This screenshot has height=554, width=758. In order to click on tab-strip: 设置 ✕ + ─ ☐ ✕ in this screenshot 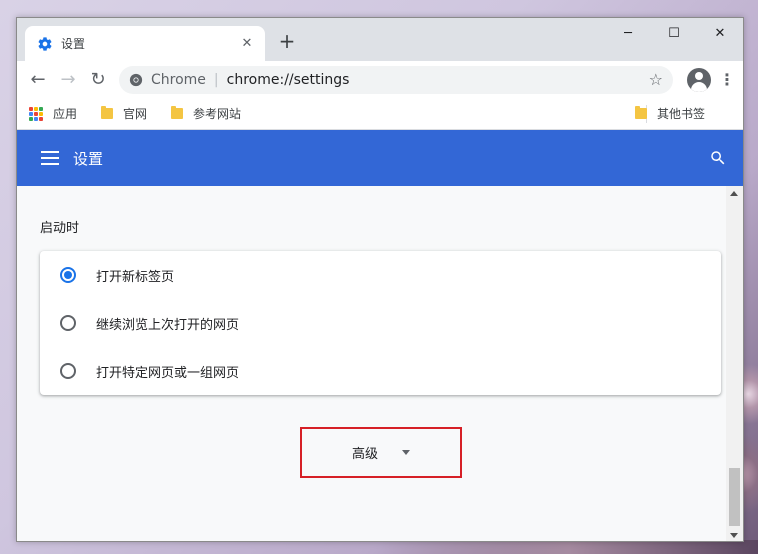, I will do `click(380, 39)`.